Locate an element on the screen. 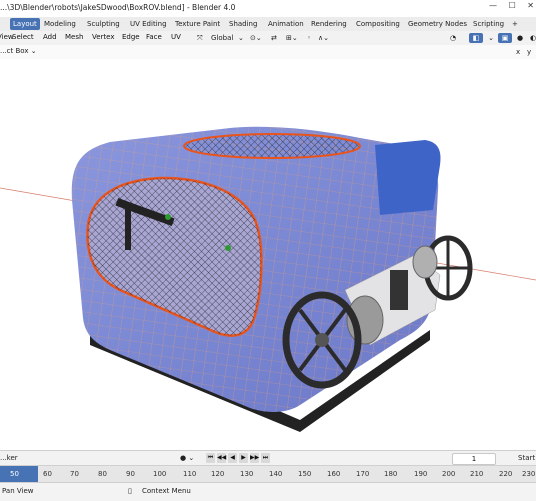 The image size is (536, 501). add-workspace-button: + is located at coordinates (515, 24).